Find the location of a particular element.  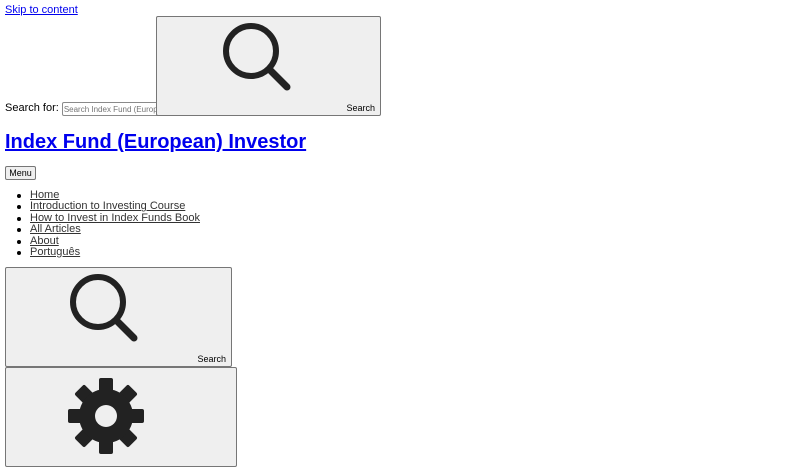

site-title-link: Index Fund (European) Investor is located at coordinates (155, 142).